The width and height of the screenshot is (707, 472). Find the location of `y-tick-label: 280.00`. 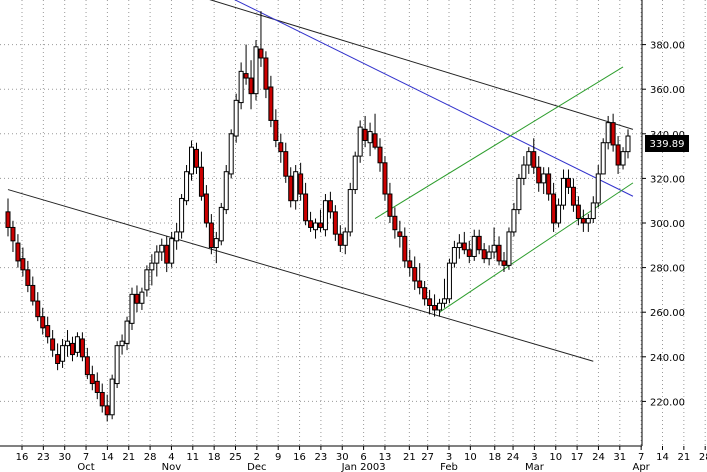

y-tick-label: 280.00 is located at coordinates (667, 269).